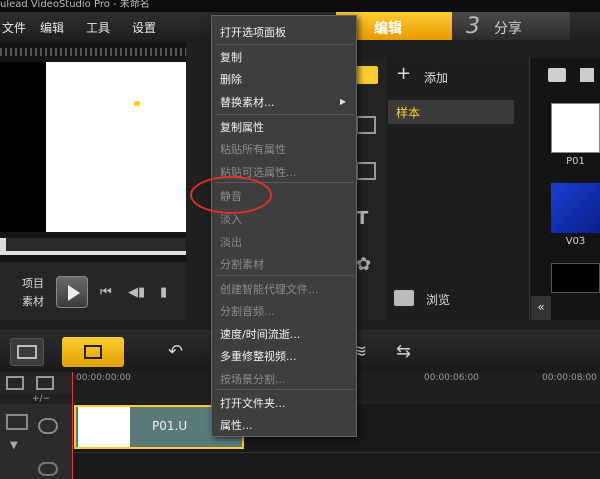 The width and height of the screenshot is (600, 479). I want to click on annotation-circle, so click(231, 195).